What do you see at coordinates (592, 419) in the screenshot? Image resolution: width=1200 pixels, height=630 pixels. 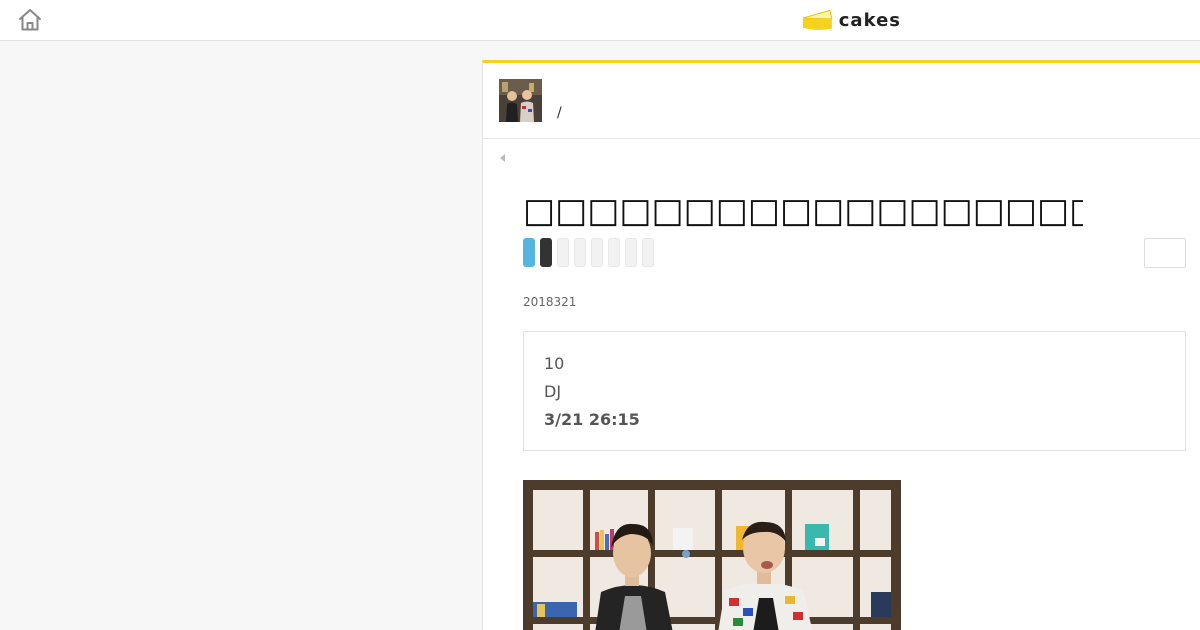 I see `info-line-datetime: 3/21 26:15` at bounding box center [592, 419].